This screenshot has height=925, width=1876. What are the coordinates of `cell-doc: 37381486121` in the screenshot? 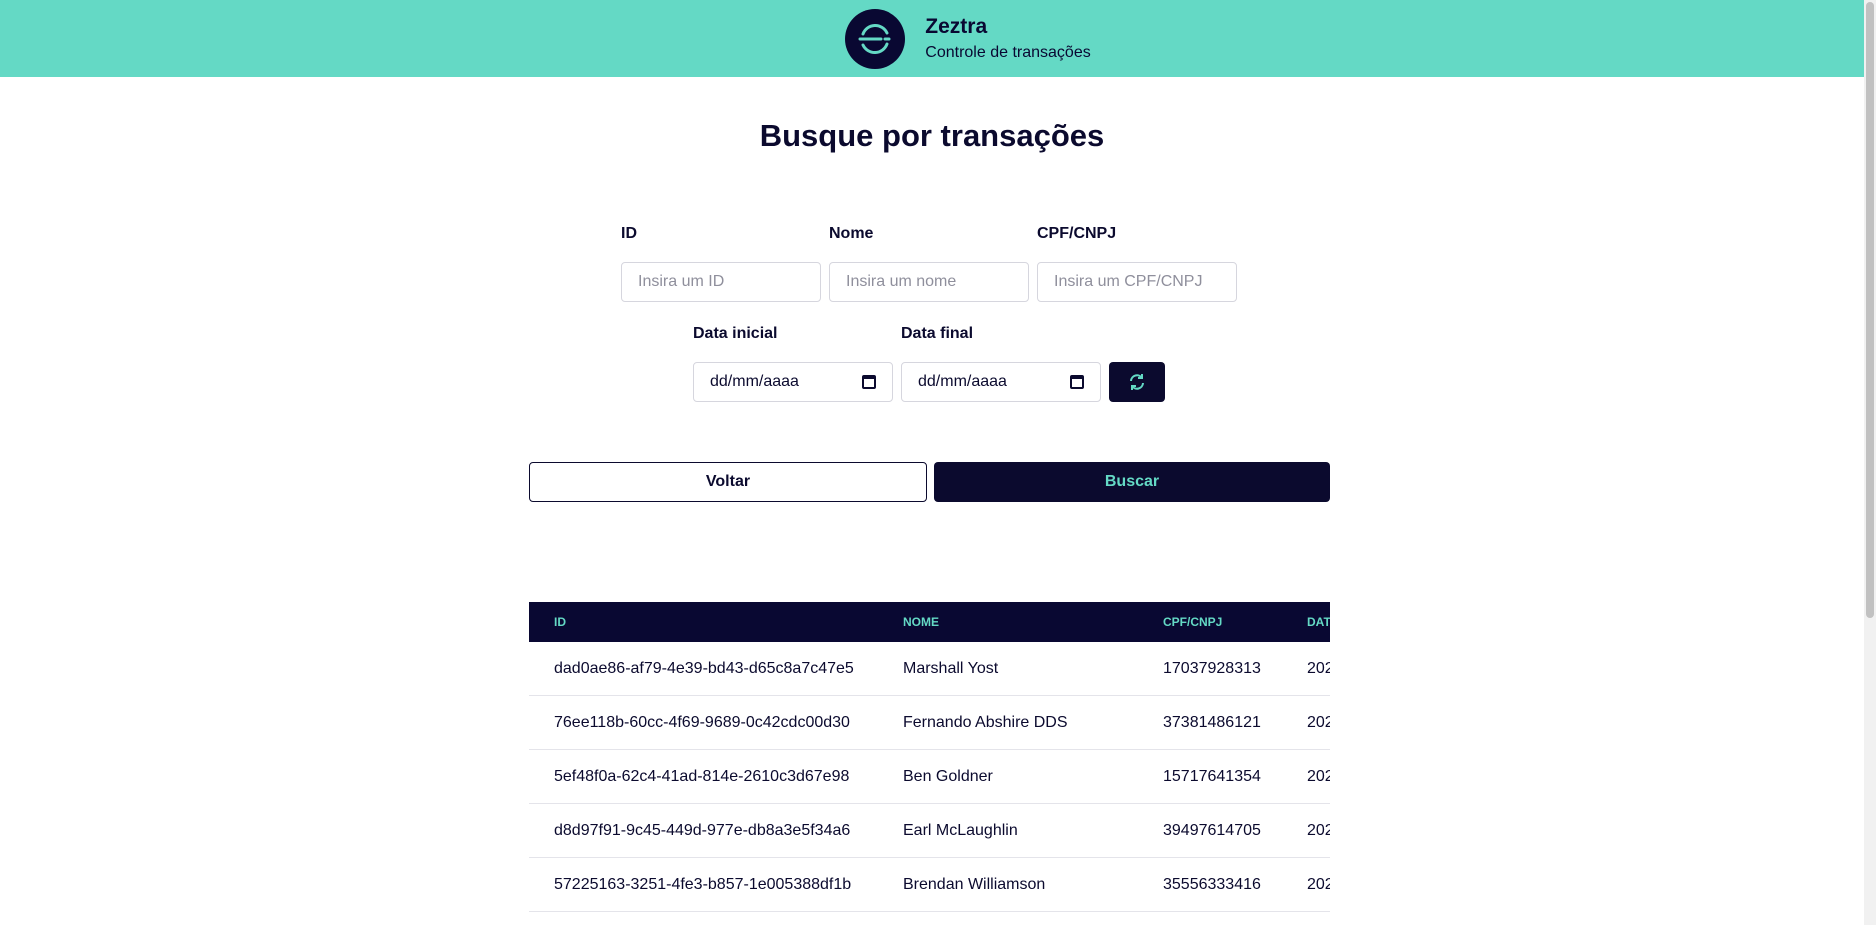 It's located at (1212, 722).